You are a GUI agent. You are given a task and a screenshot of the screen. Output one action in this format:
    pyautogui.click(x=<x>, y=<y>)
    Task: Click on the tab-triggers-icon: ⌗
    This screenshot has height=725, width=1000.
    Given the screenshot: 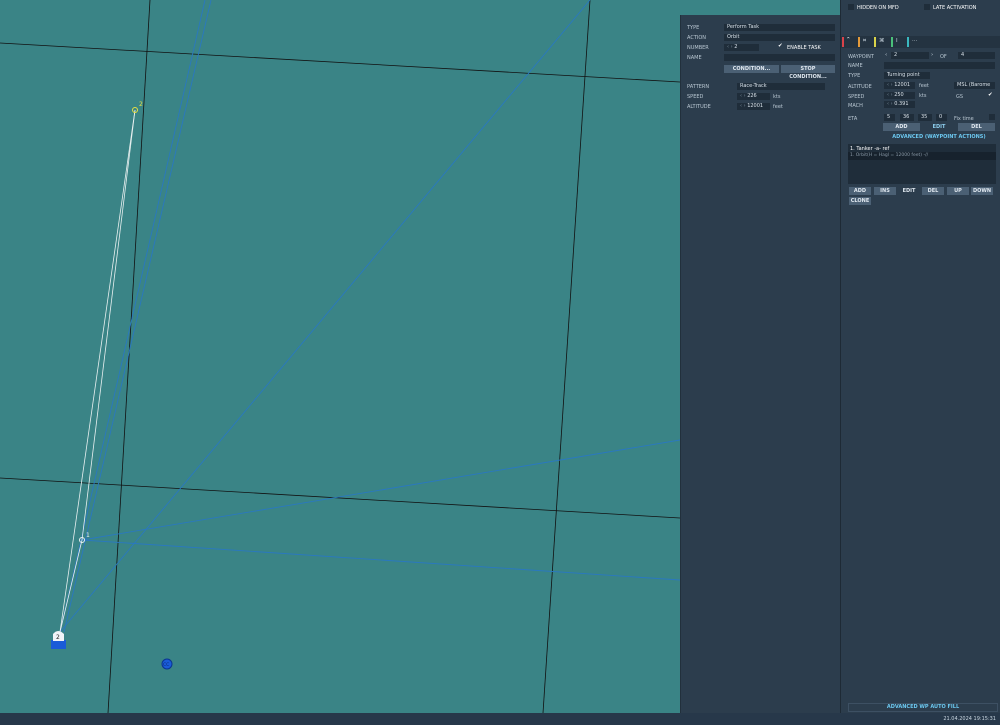 What is the action you would take?
    pyautogui.click(x=864, y=41)
    